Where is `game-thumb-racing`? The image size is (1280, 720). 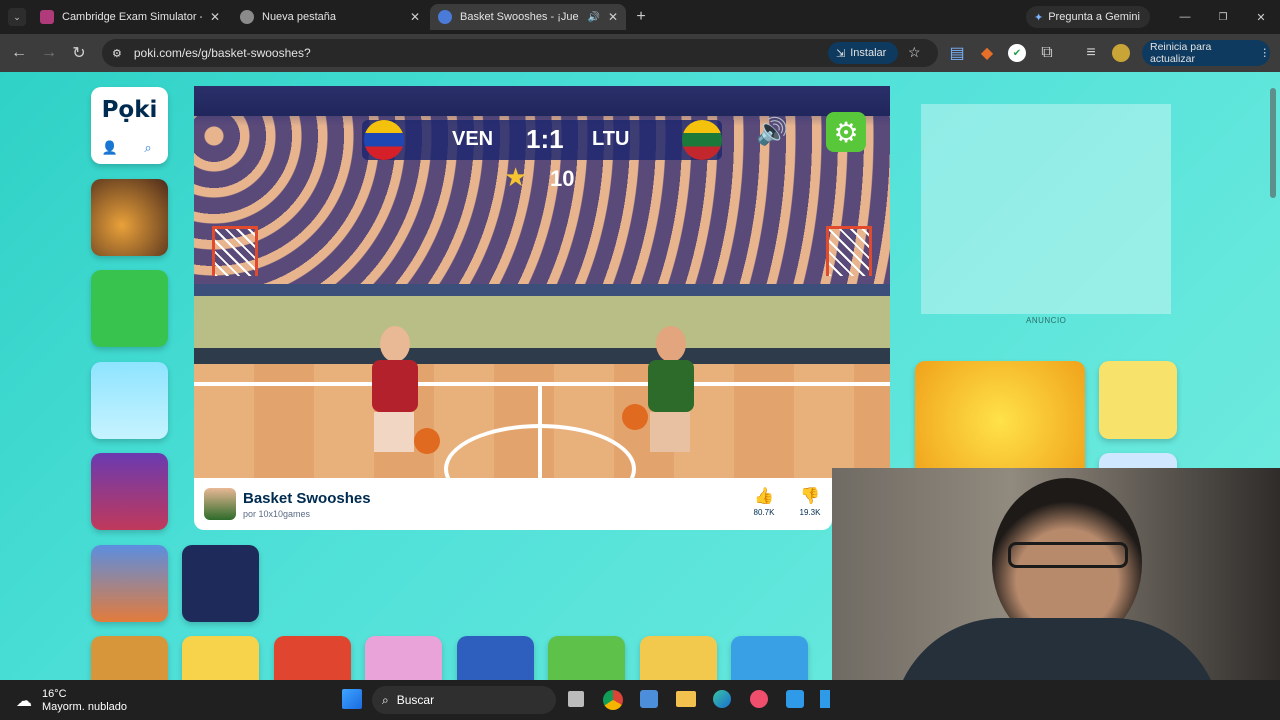 game-thumb-racing is located at coordinates (220, 583).